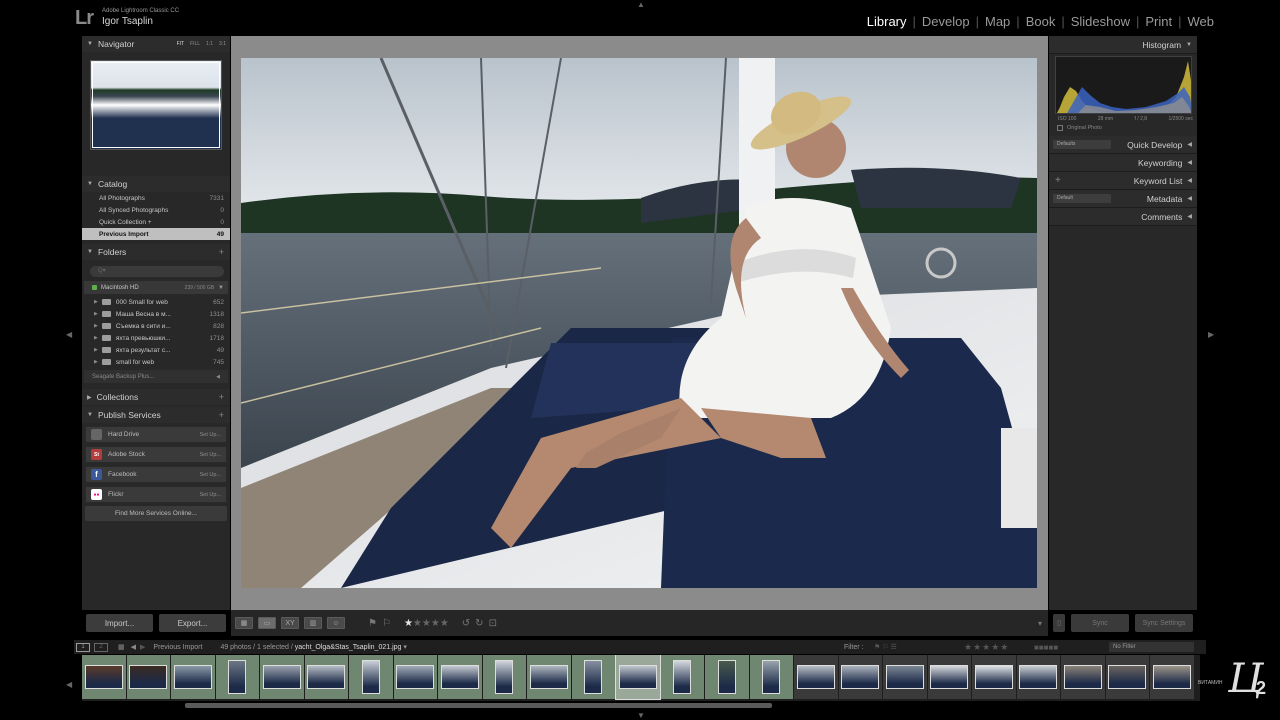 The image size is (1280, 720). I want to click on secondary-window-button: 2, so click(101, 647).